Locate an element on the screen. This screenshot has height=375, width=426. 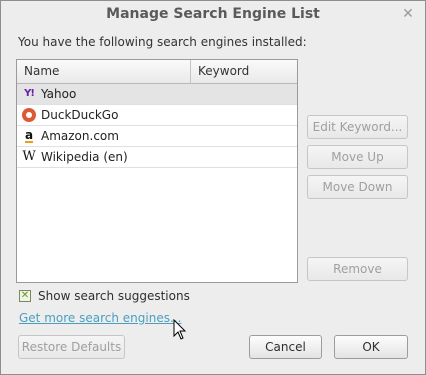
dialog-title: Manage Search Engine List is located at coordinates (213, 14).